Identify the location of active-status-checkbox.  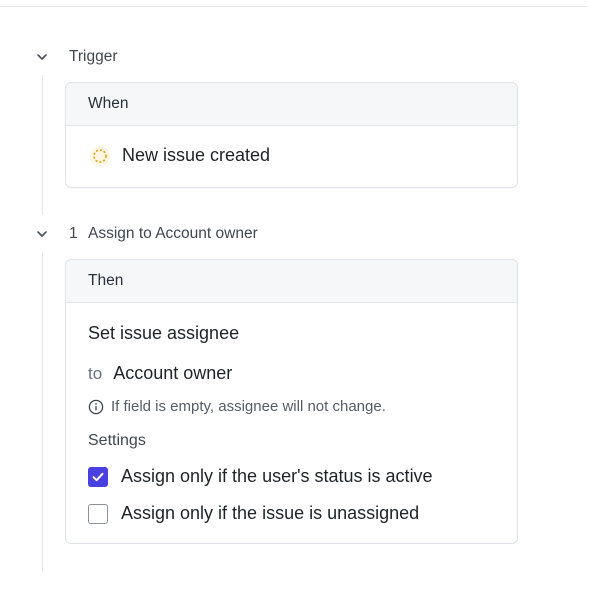
(98, 476).